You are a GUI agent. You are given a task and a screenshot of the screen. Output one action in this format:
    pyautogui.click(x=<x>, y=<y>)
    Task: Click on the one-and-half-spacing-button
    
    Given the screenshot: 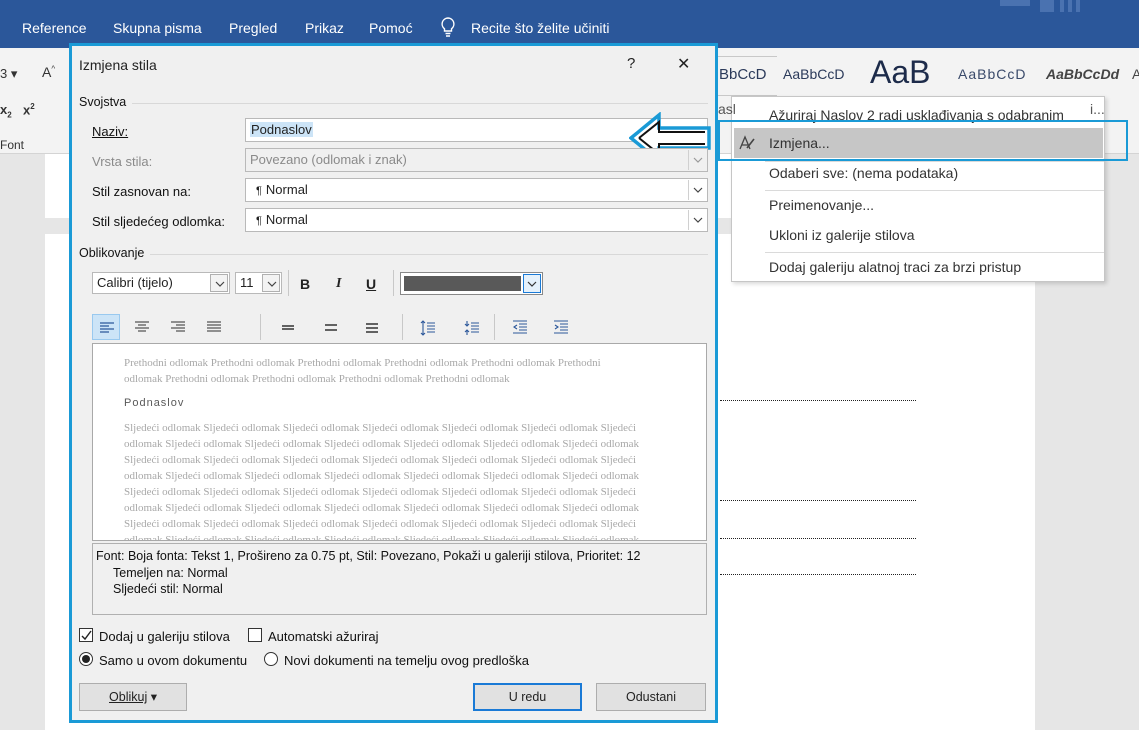 What is the action you would take?
    pyautogui.click(x=331, y=327)
    